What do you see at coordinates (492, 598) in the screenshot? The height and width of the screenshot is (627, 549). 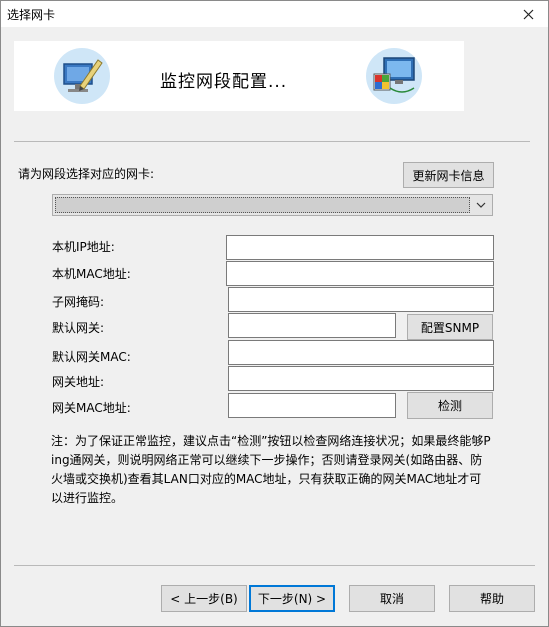 I see `help-button: 帮助` at bounding box center [492, 598].